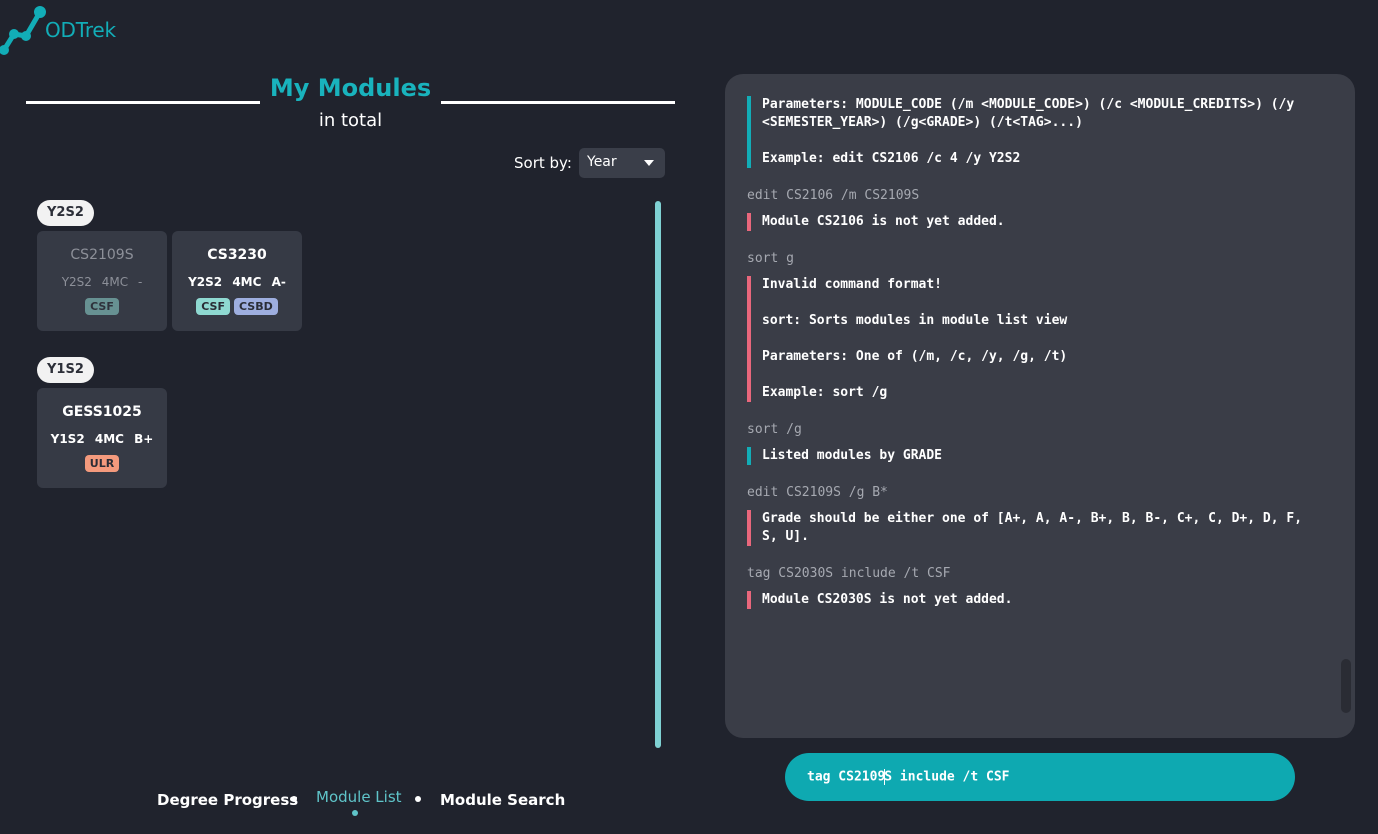  What do you see at coordinates (543, 163) in the screenshot?
I see `sort-label: Sort by:` at bounding box center [543, 163].